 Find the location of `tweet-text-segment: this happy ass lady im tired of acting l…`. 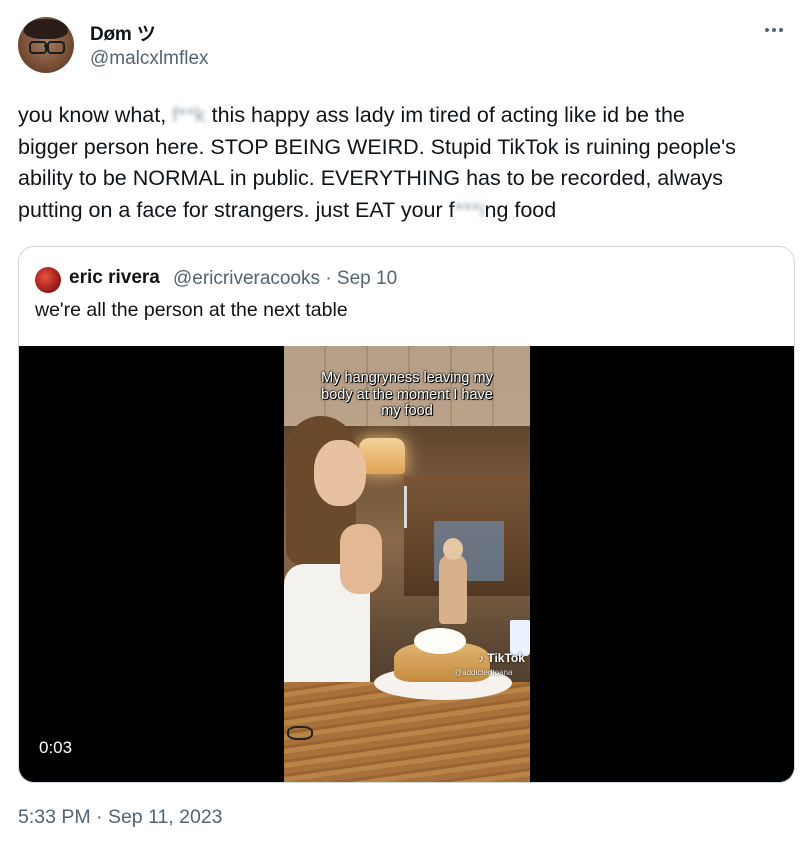

tweet-text-segment: this happy ass lady im tired of acting l… is located at coordinates (445, 115).